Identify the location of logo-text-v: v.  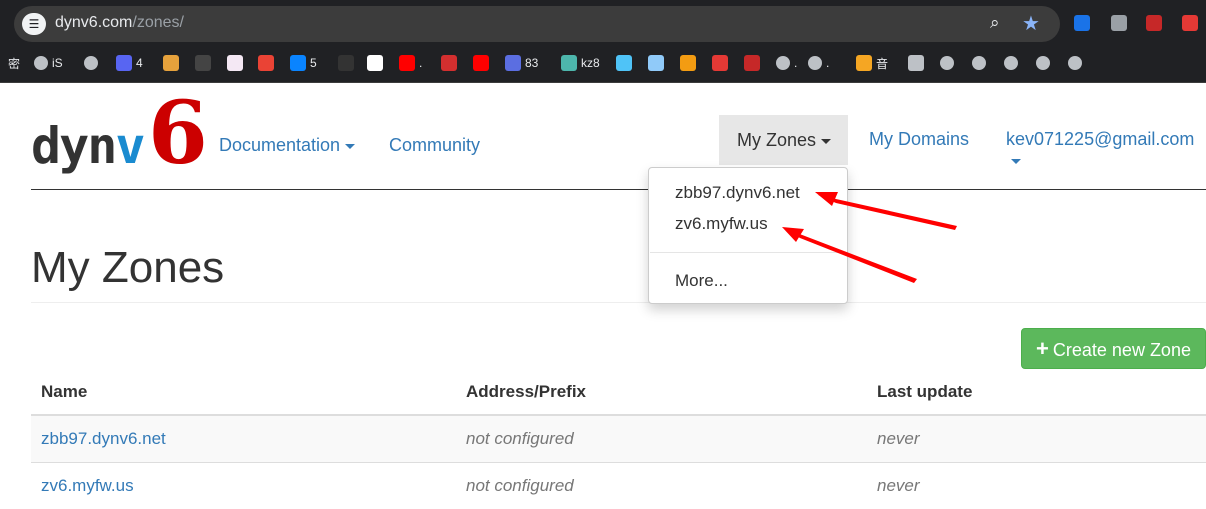
(130, 146).